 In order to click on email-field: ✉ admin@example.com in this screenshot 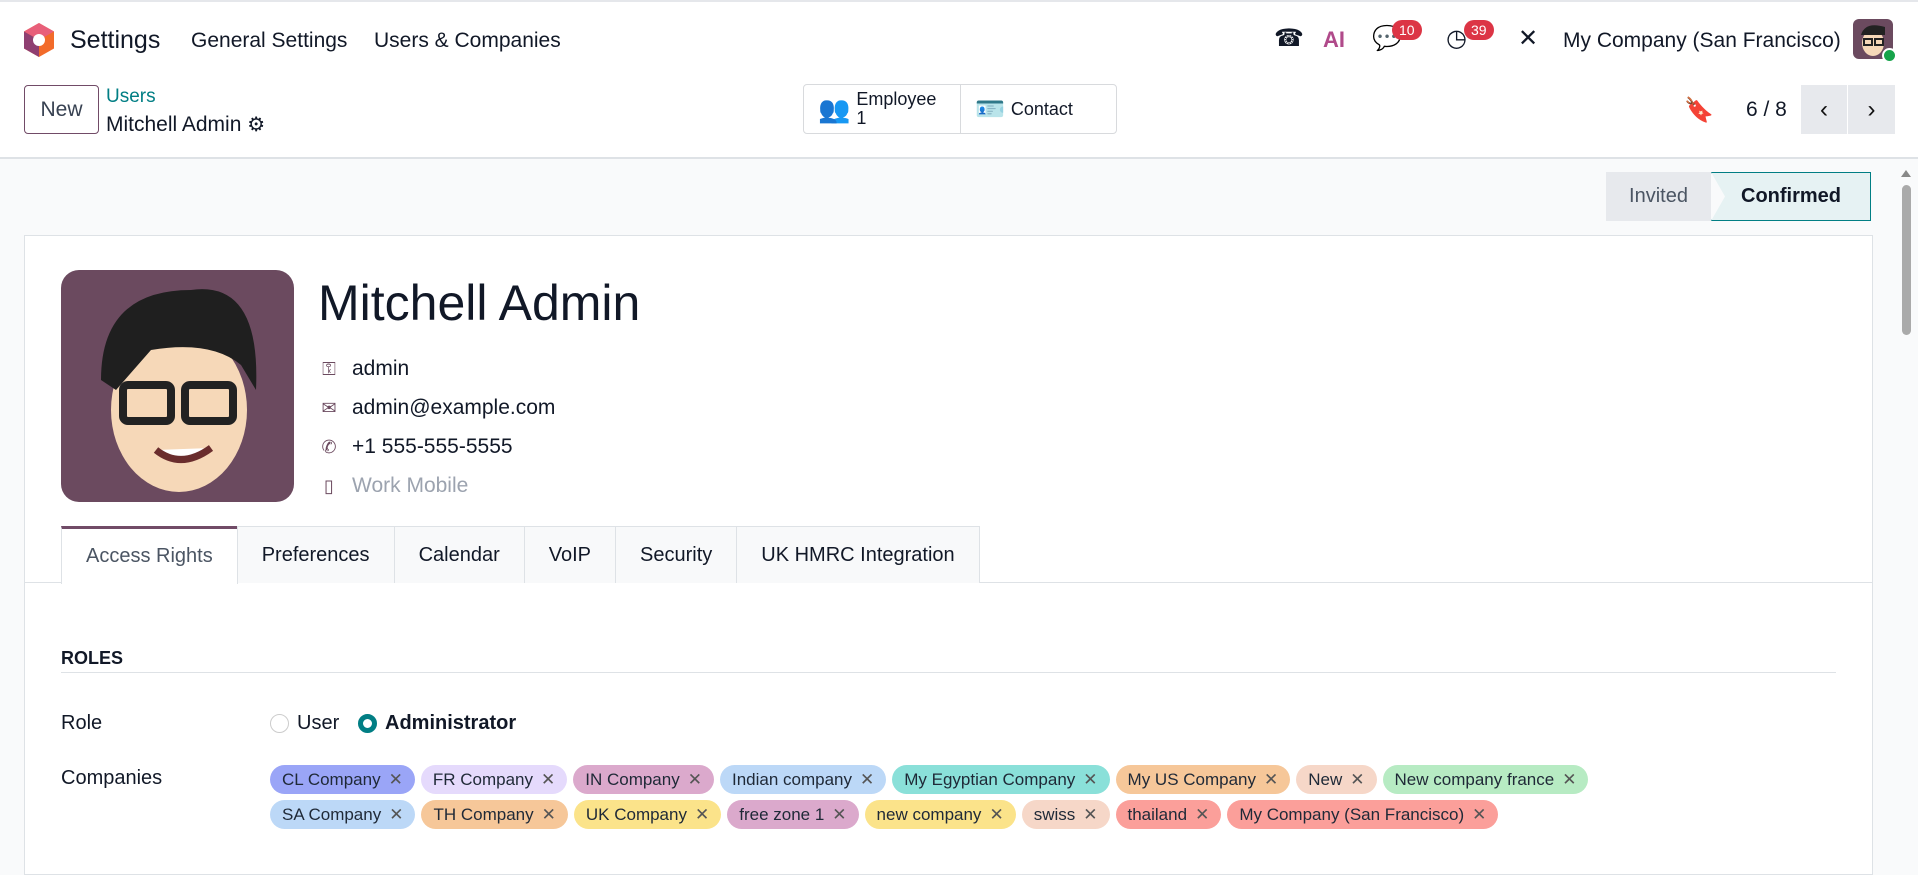, I will do `click(436, 408)`.